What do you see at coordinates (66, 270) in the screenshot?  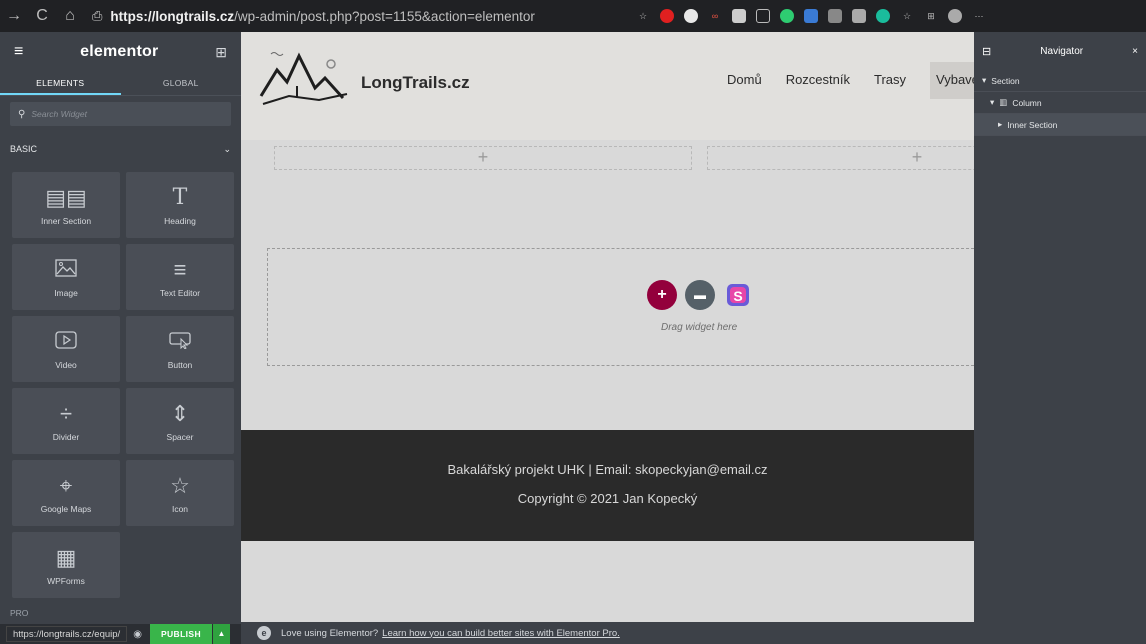 I see `image-icon` at bounding box center [66, 270].